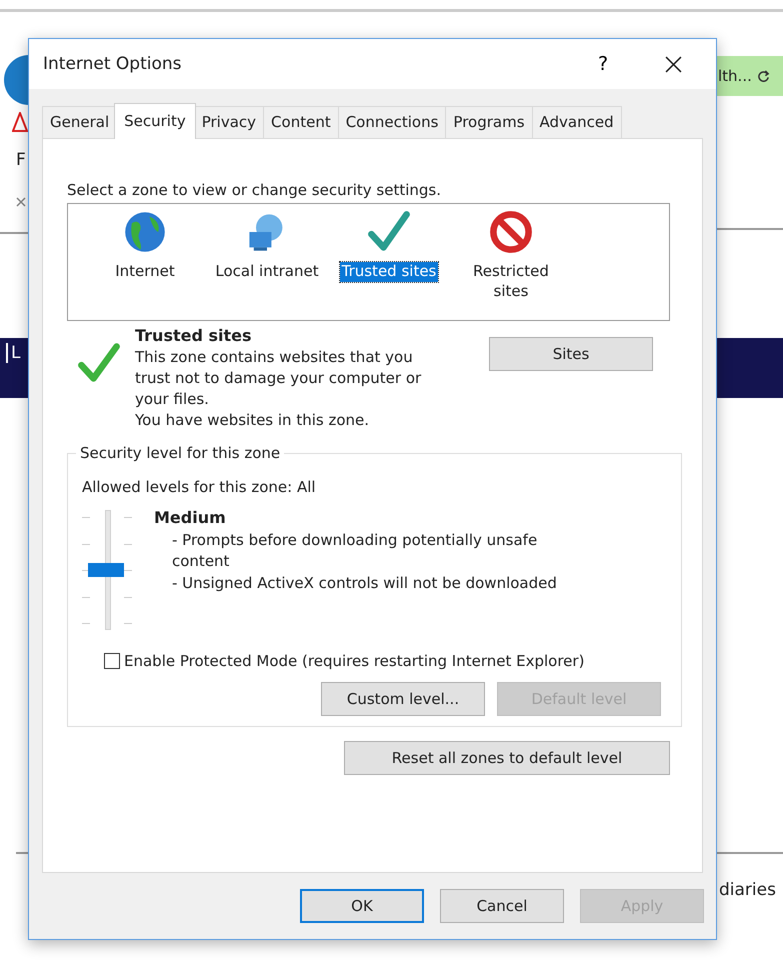  Describe the element at coordinates (364, 583) in the screenshot. I see `level-description: - Unsigned ActiveX controls will not be downloaded` at that location.